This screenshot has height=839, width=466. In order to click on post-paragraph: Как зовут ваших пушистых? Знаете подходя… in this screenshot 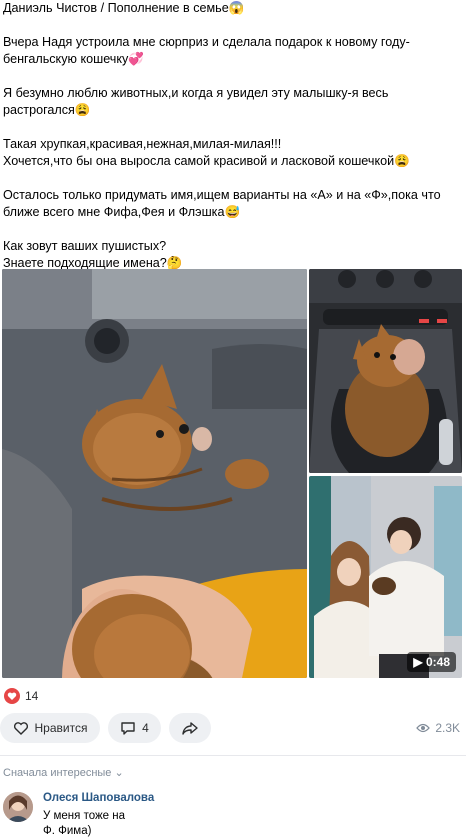, I will do `click(93, 254)`.